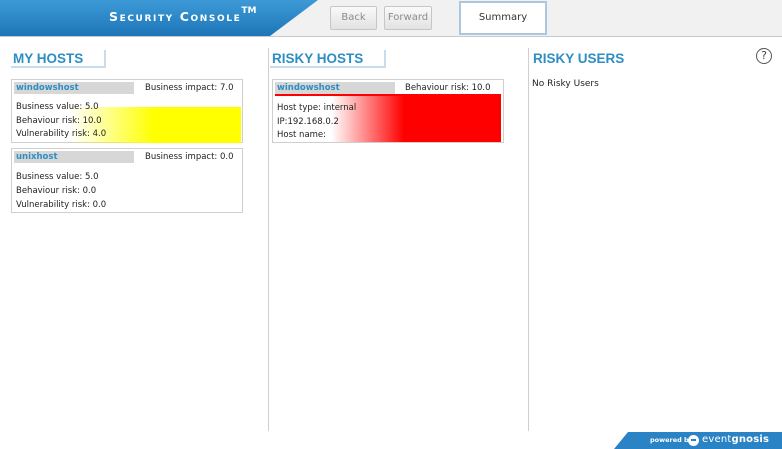  Describe the element at coordinates (59, 121) in the screenshot. I see `behaviour-risk-text: Behaviour risk: 10.0` at that location.